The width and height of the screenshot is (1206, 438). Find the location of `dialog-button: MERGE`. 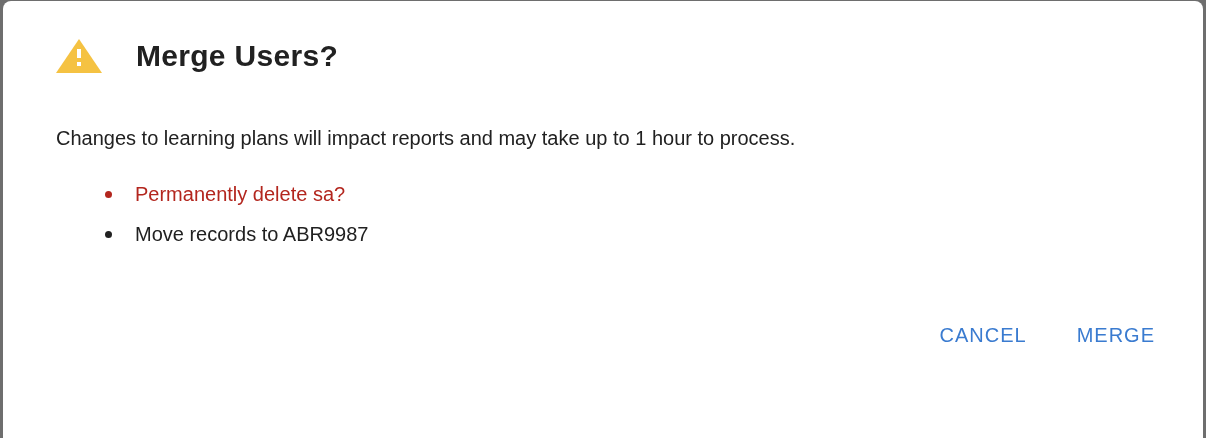

dialog-button: MERGE is located at coordinates (1115, 335).